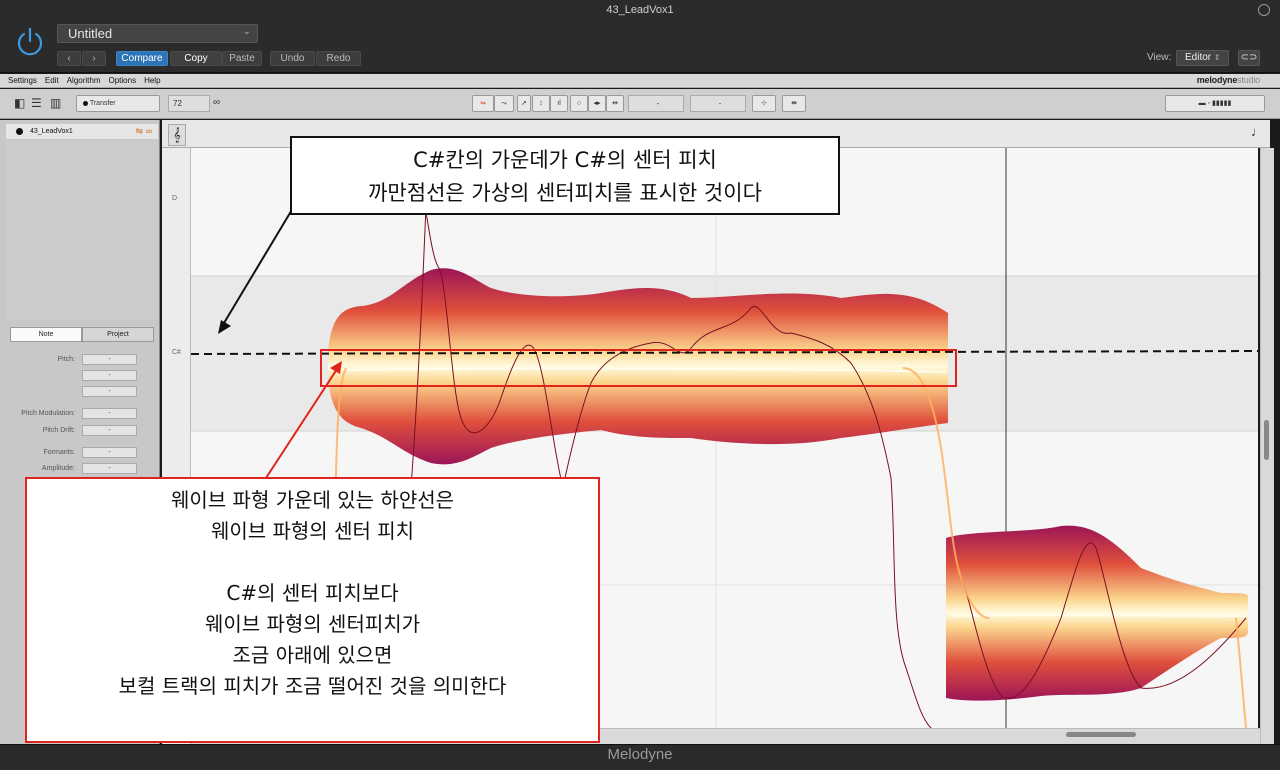 The width and height of the screenshot is (1280, 770). I want to click on formant-tool-icon: ○, so click(579, 103).